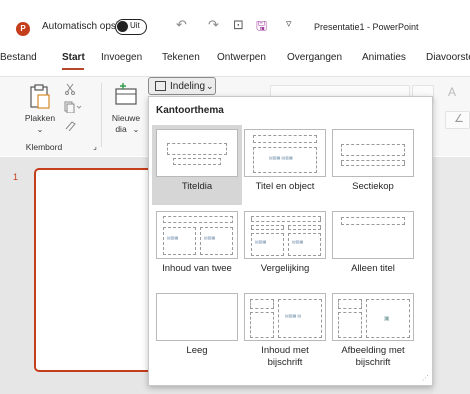 The height and width of the screenshot is (394, 470). Describe the element at coordinates (314, 57) in the screenshot. I see `tab-overgangen: Overgangen` at that location.